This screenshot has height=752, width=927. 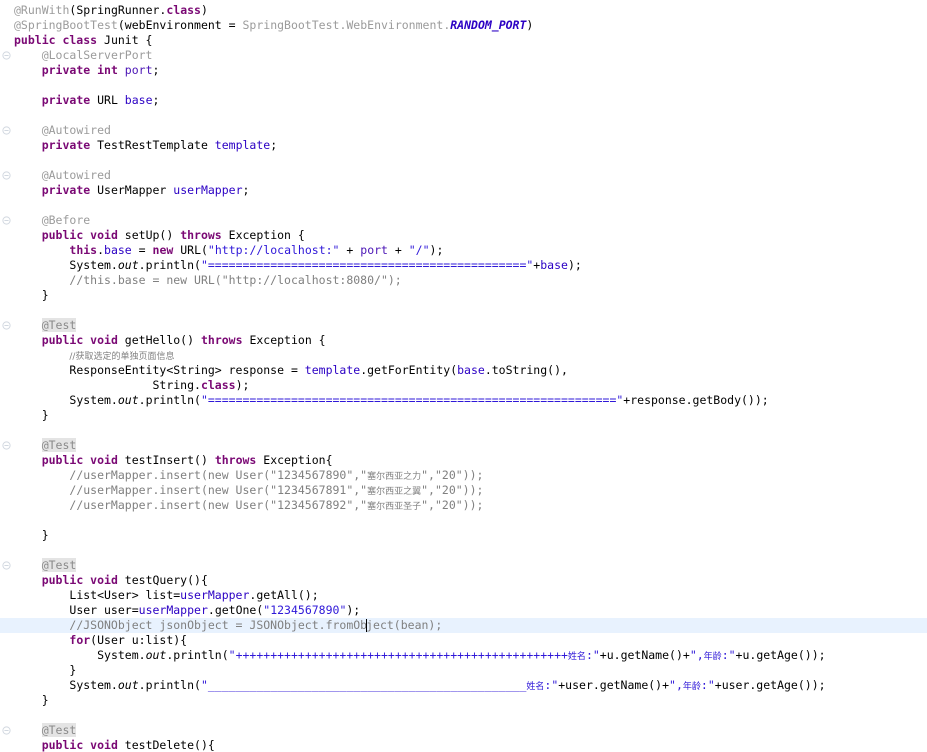 I want to click on code-line: @Before, so click(x=463, y=220).